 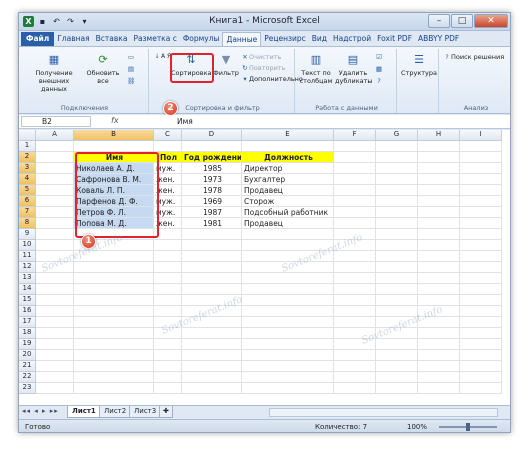 I want to click on sheet-tab-3: Лист3, so click(x=145, y=412).